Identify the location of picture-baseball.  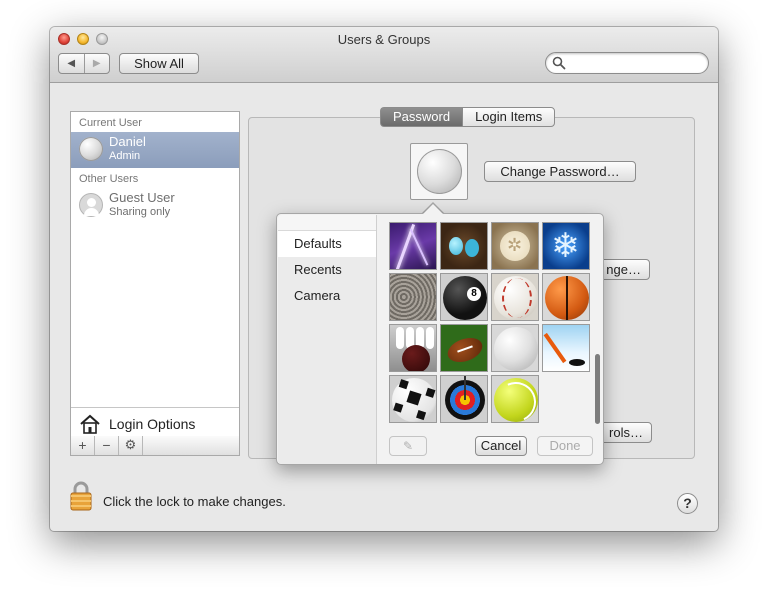
(515, 297).